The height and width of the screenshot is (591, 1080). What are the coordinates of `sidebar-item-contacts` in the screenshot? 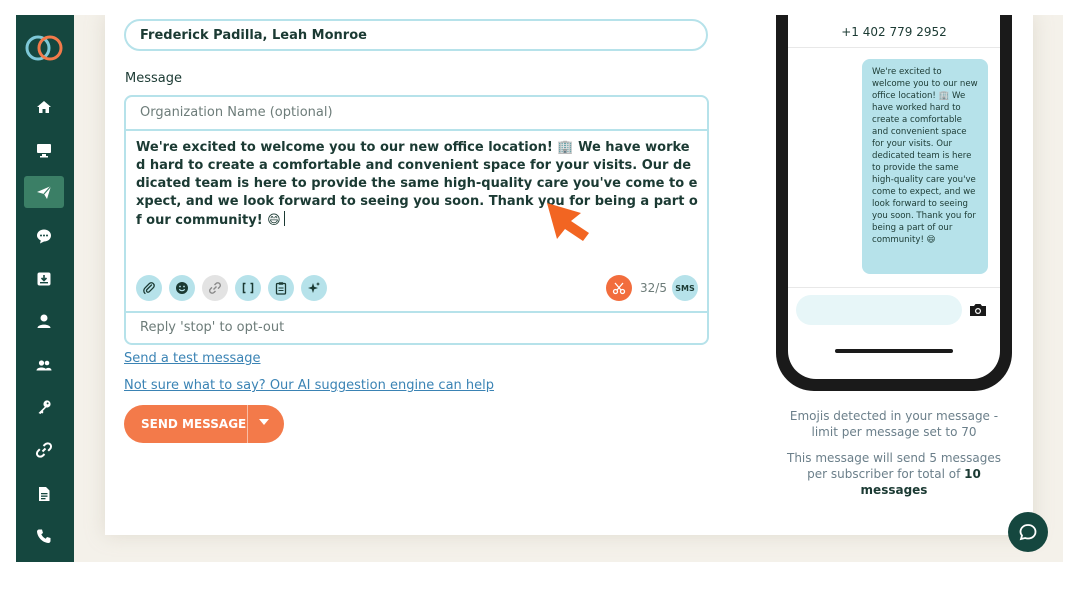 It's located at (44, 321).